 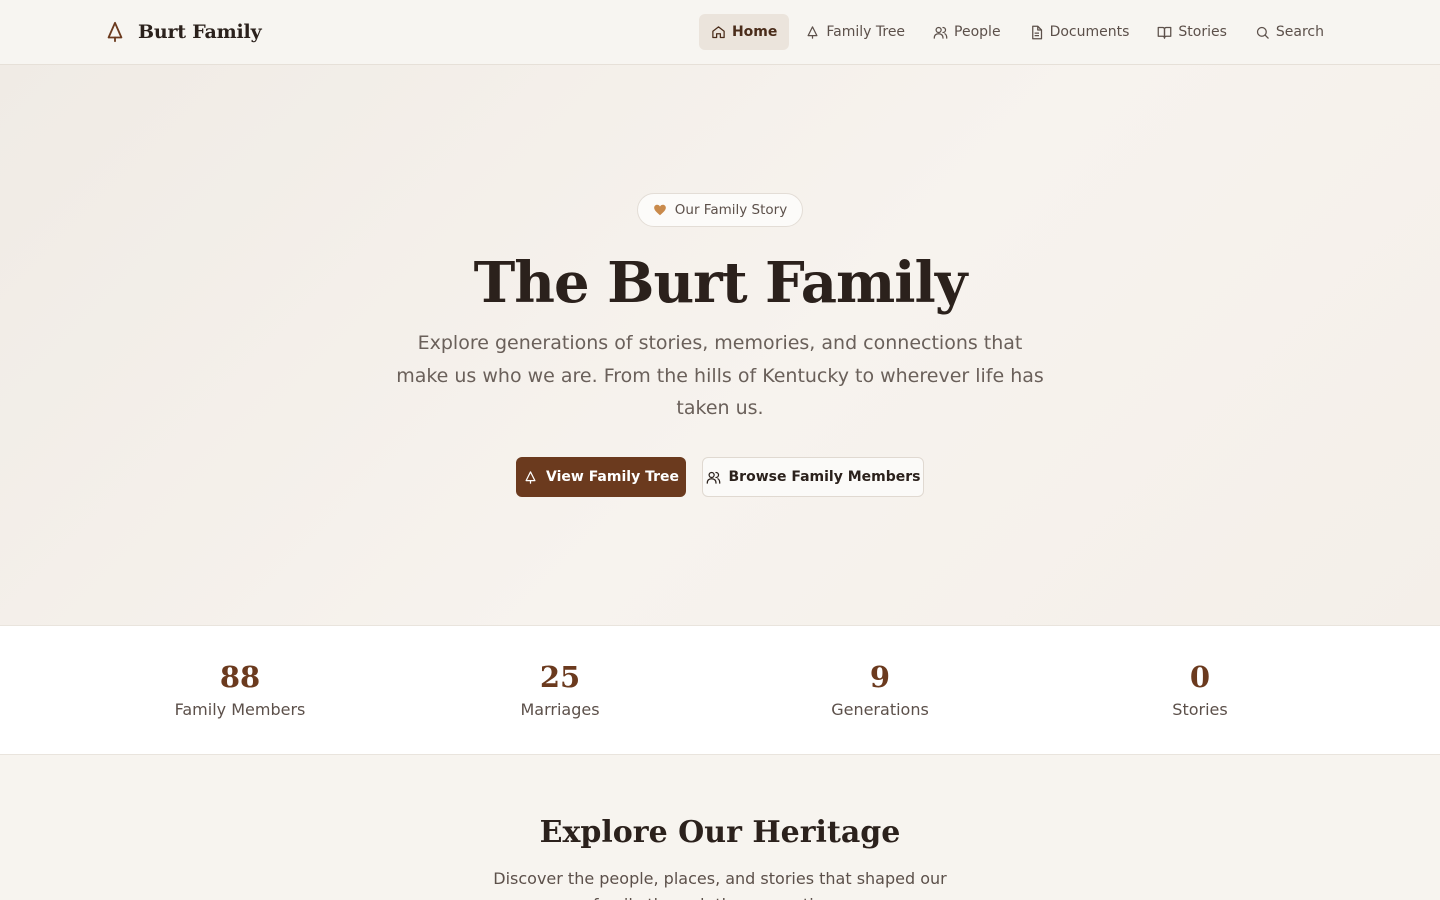 What do you see at coordinates (1262, 32) in the screenshot?
I see `search-icon` at bounding box center [1262, 32].